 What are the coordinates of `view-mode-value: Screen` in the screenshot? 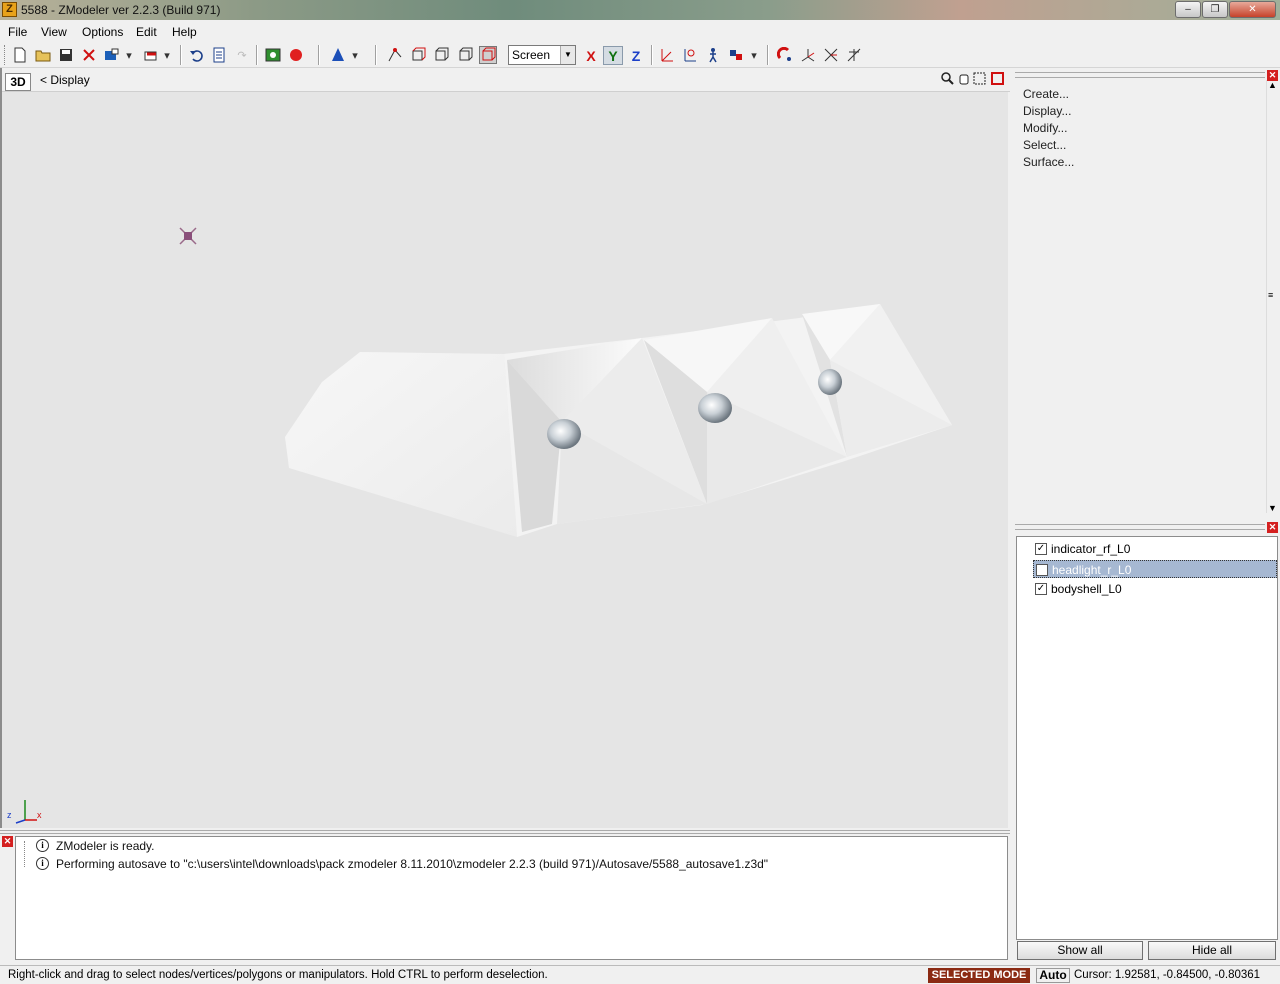 It's located at (531, 55).